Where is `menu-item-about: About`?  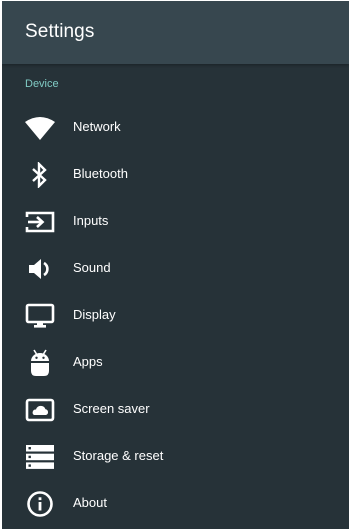
menu-item-about: About is located at coordinates (175, 503).